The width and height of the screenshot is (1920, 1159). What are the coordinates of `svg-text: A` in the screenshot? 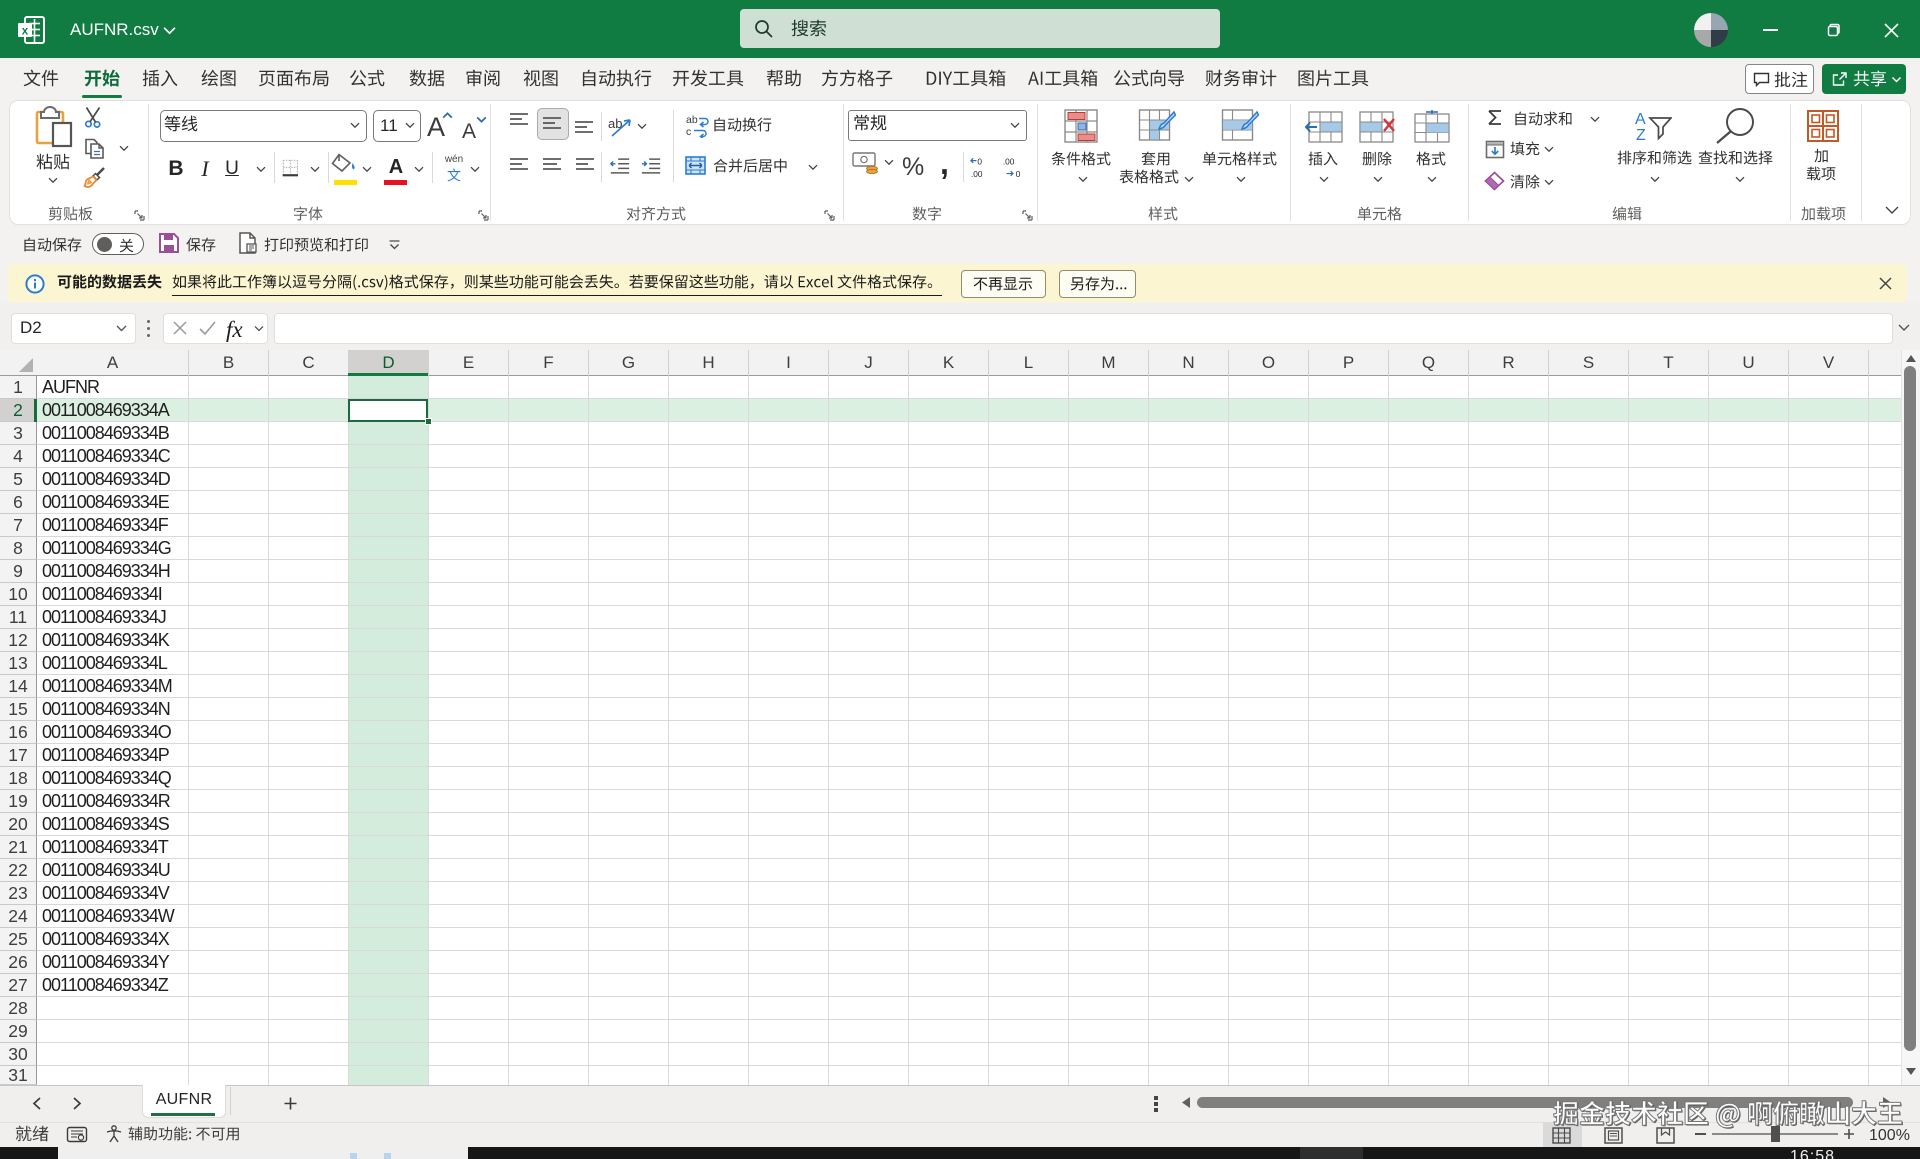 It's located at (1640, 119).